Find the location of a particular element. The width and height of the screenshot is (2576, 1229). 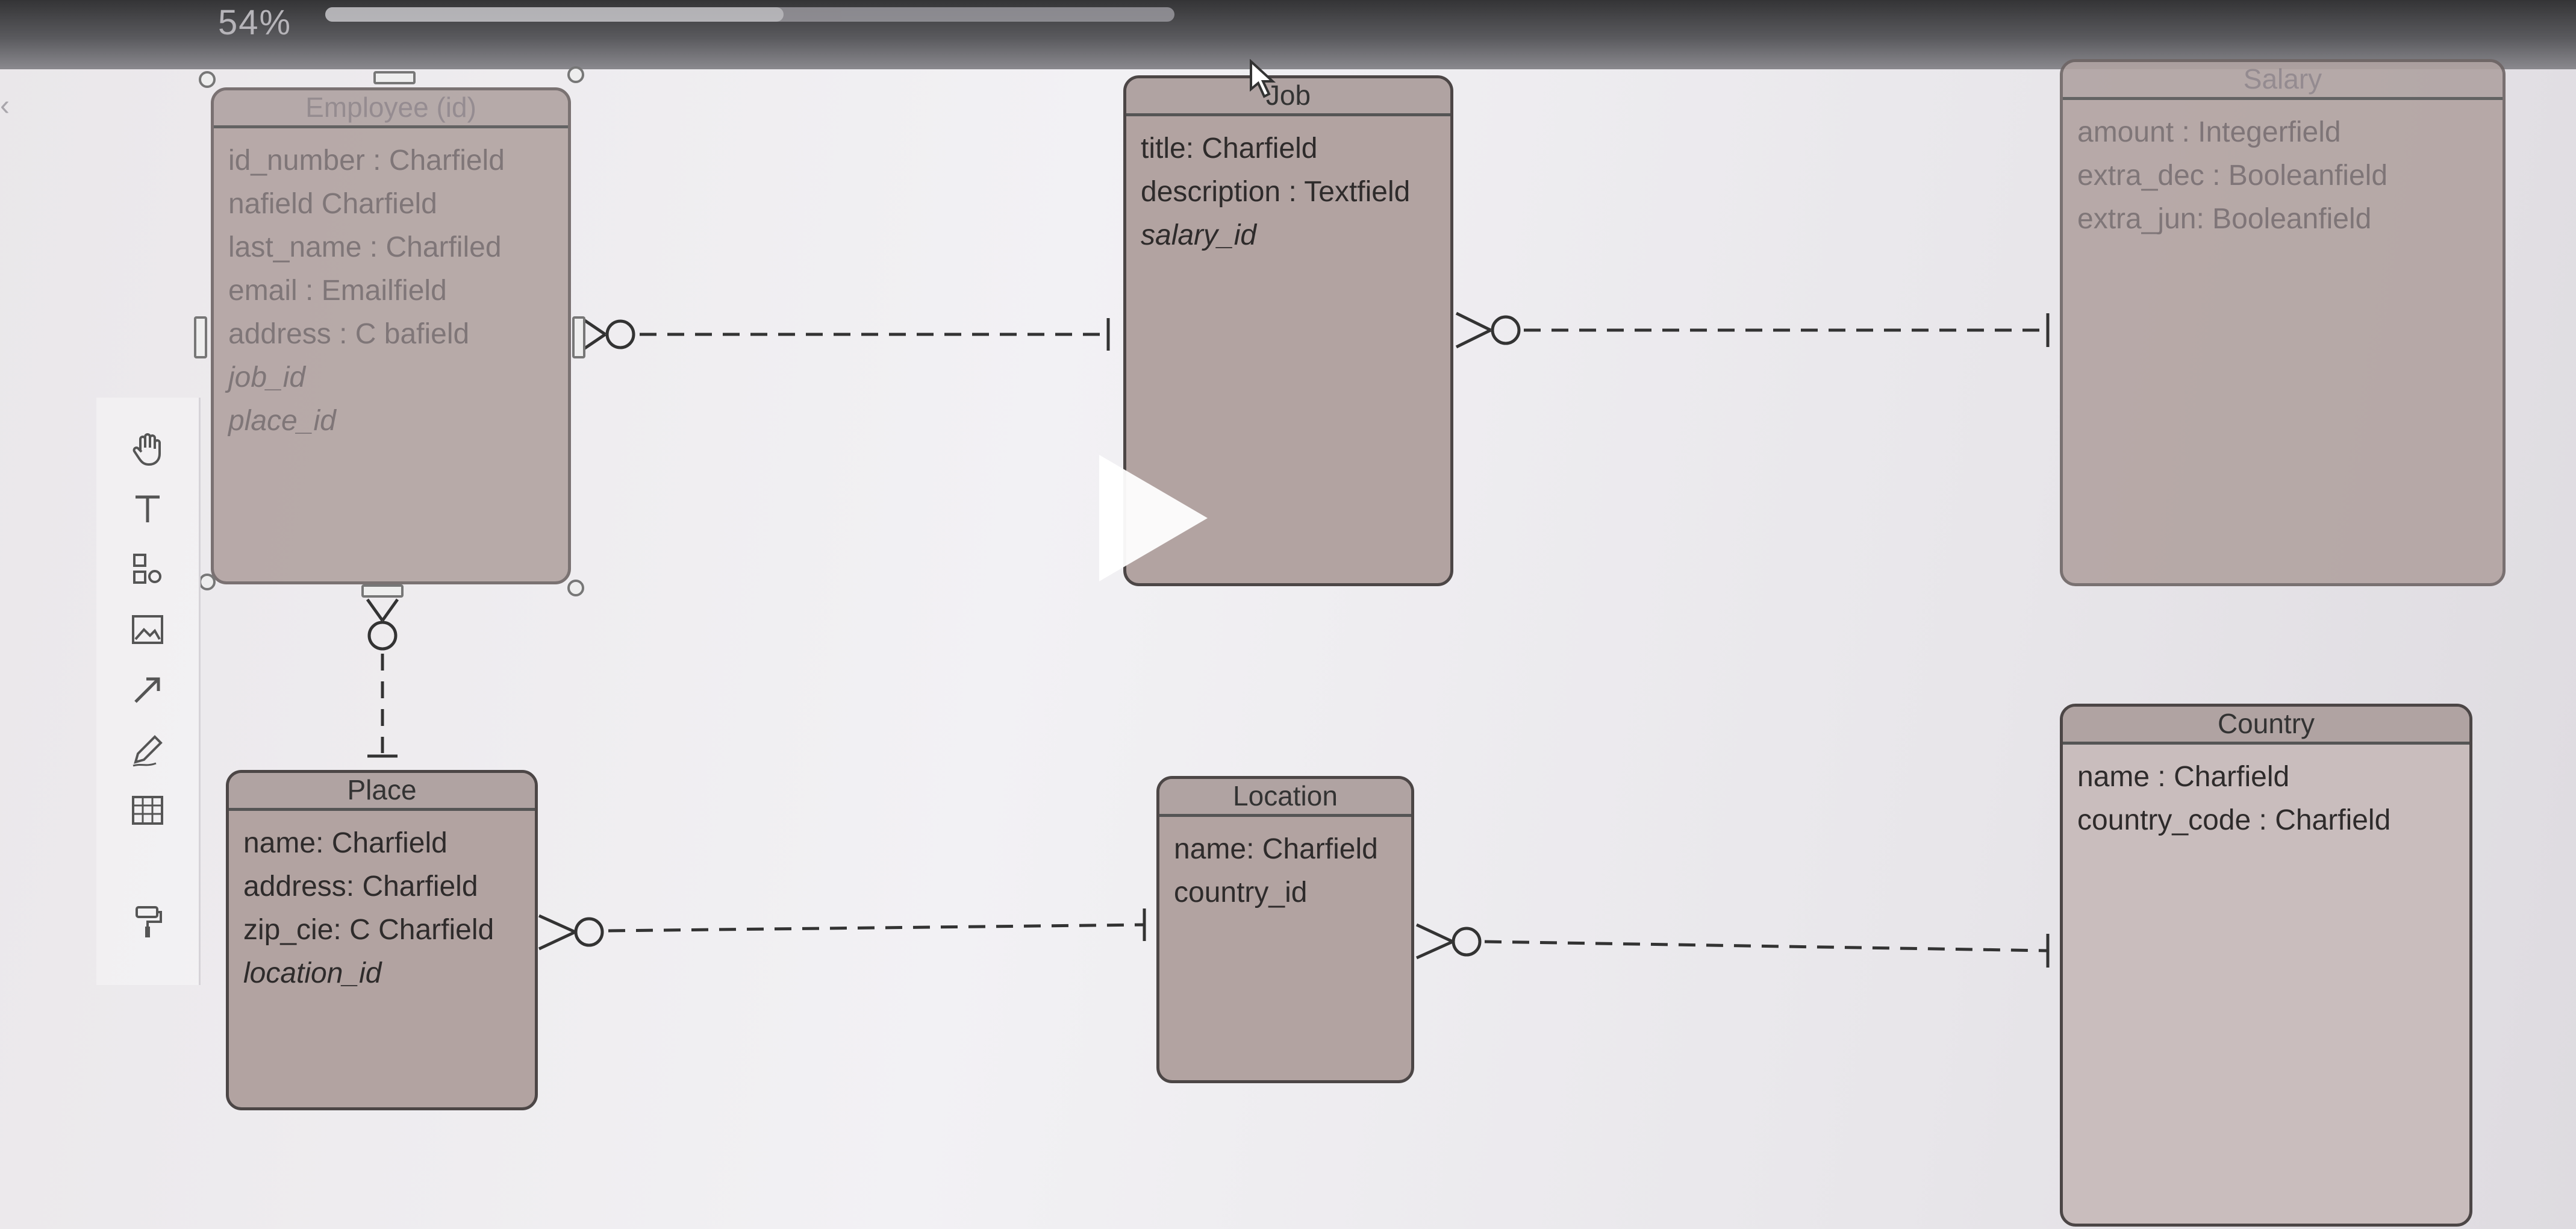

arrow-icon is located at coordinates (147, 690).